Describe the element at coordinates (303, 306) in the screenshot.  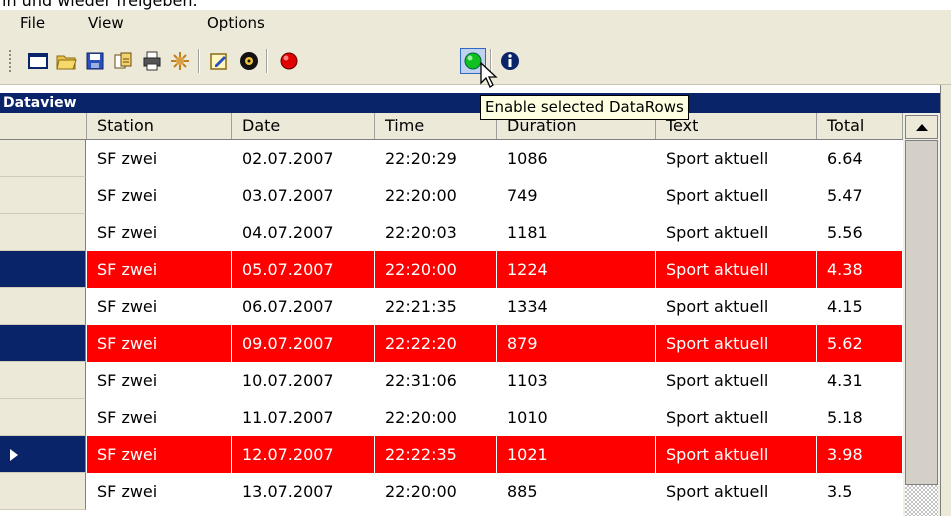
I see `cell-date: 06.07.2007` at that location.